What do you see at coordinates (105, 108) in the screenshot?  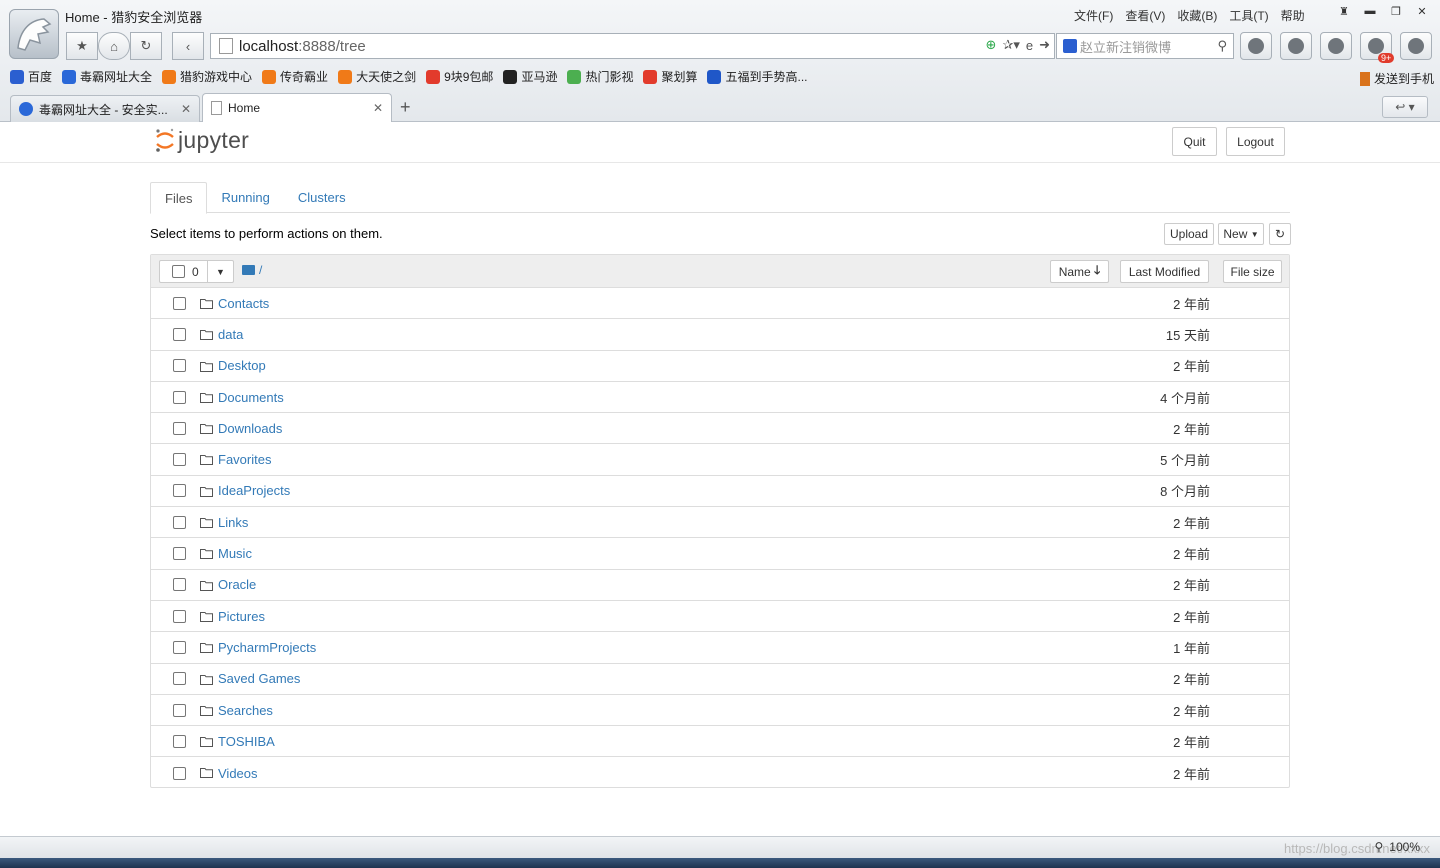 I see `tab-duba: 毒霸网址大全 - 安全实... ✕` at bounding box center [105, 108].